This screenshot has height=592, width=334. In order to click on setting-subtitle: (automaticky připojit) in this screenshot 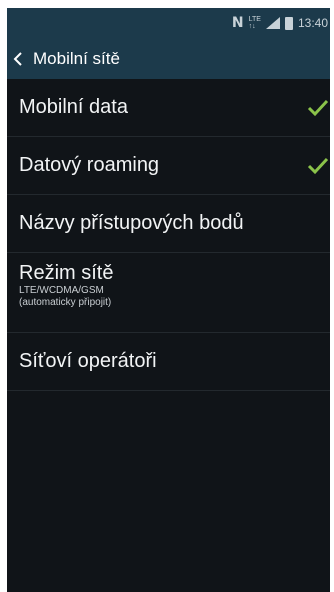, I will do `click(65, 302)`.